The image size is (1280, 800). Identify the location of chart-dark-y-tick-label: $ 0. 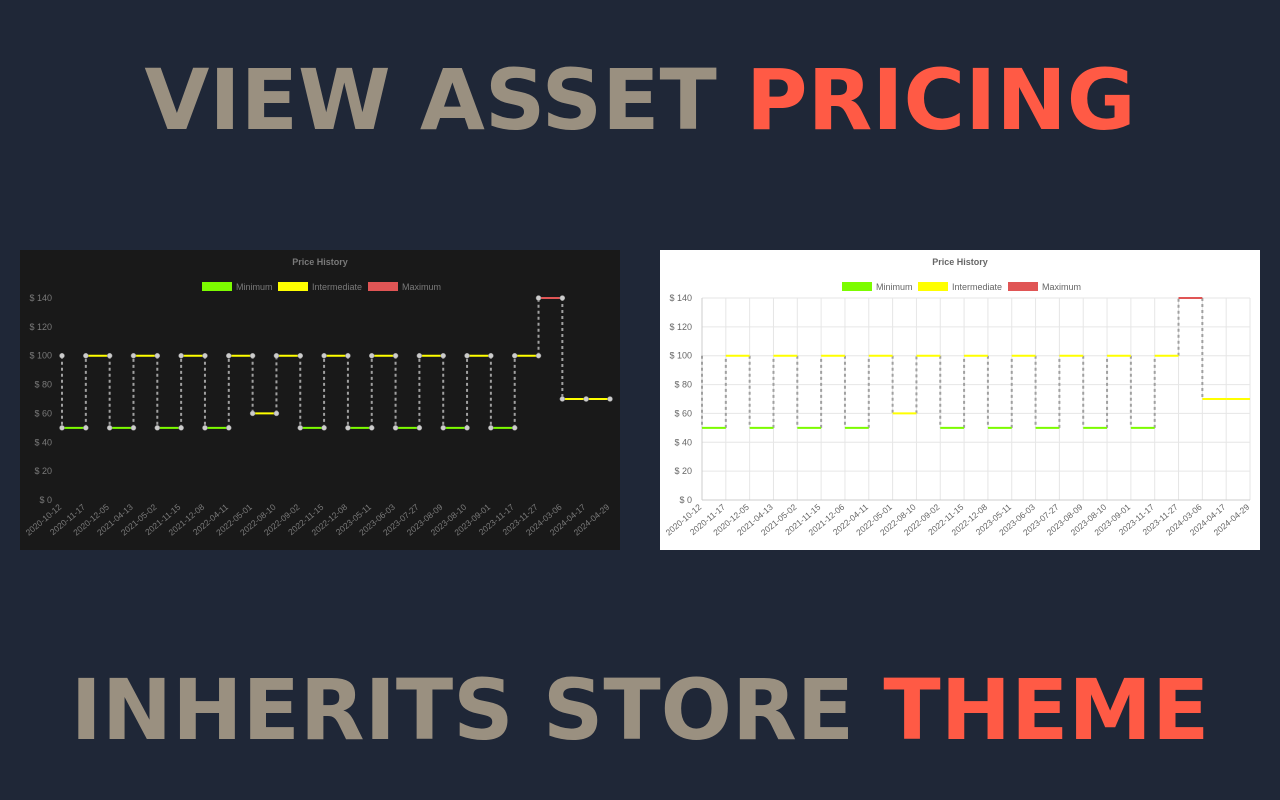
(45, 500).